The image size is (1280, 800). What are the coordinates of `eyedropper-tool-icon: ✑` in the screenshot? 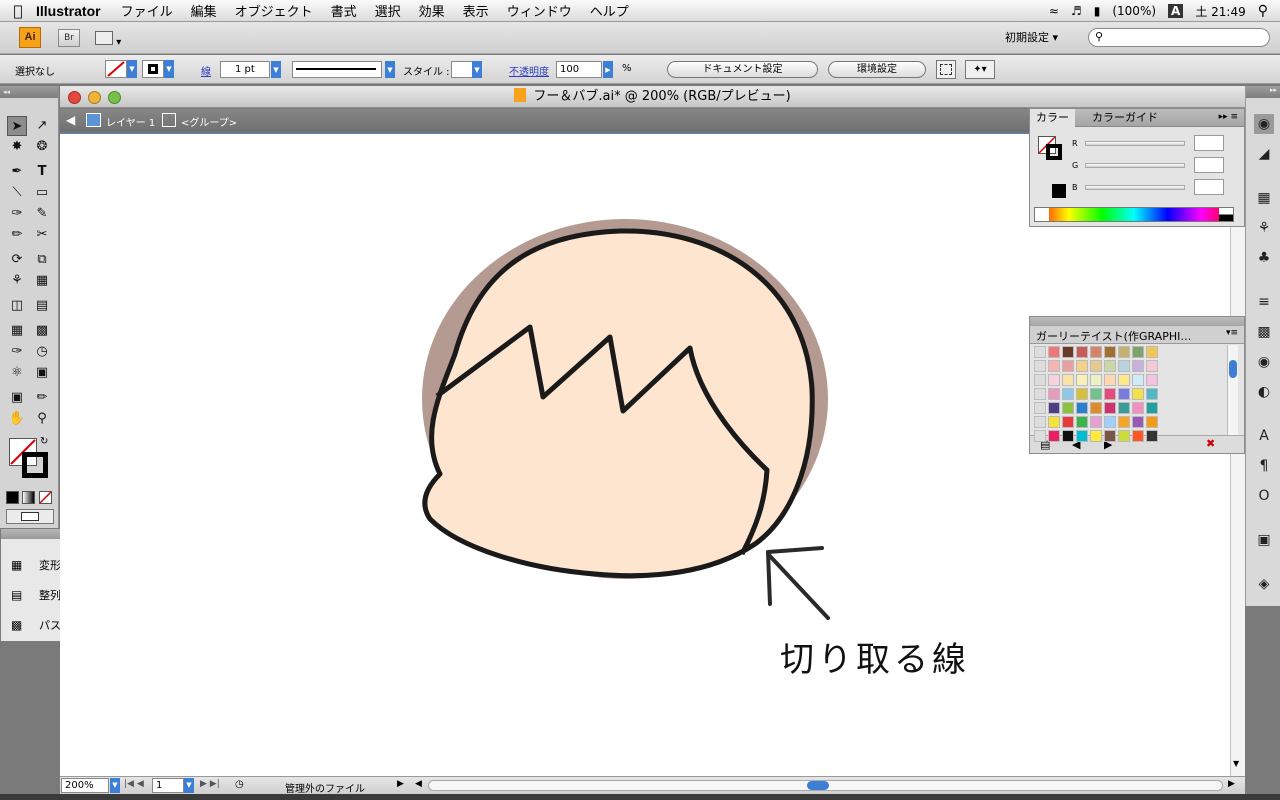 It's located at (17, 352).